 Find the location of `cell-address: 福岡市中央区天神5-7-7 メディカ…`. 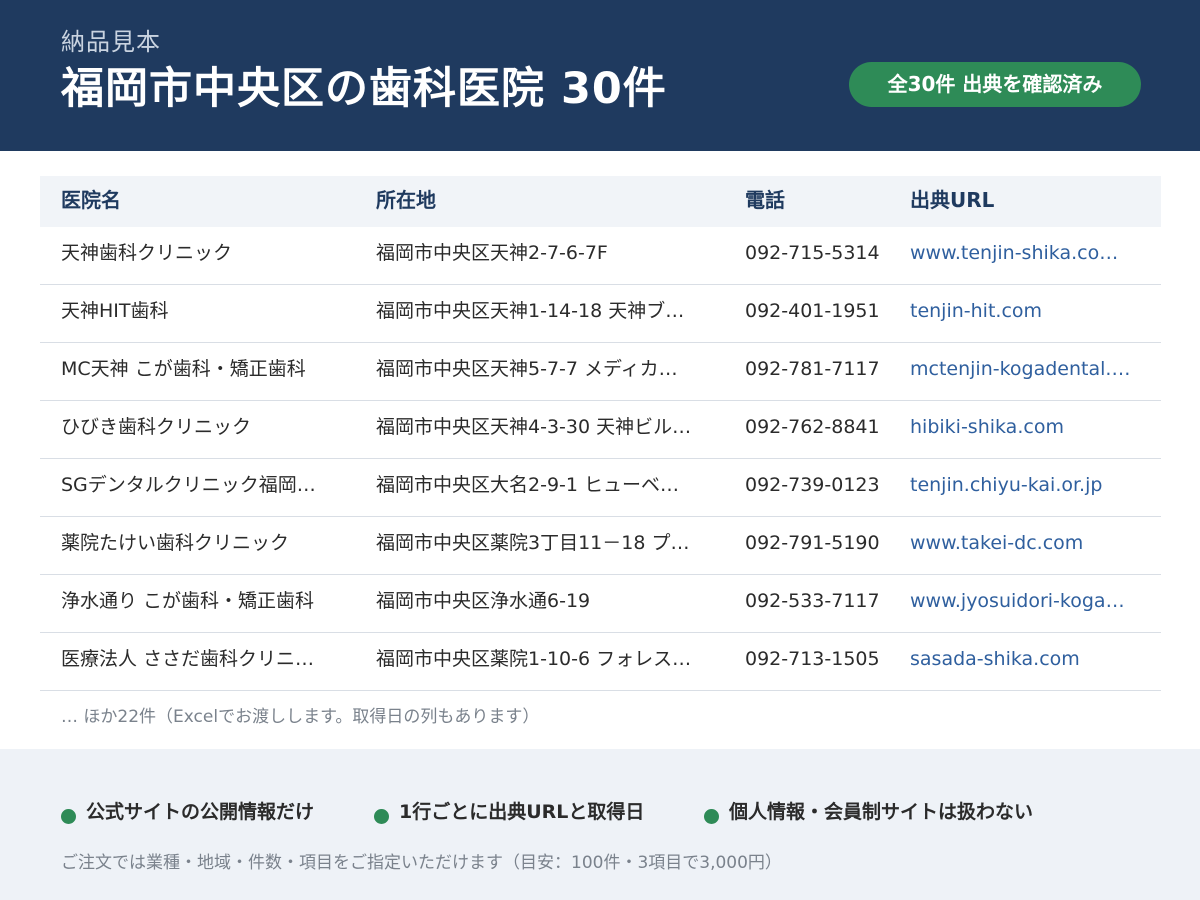

cell-address: 福岡市中央区天神5-7-7 メディカ… is located at coordinates (527, 369).